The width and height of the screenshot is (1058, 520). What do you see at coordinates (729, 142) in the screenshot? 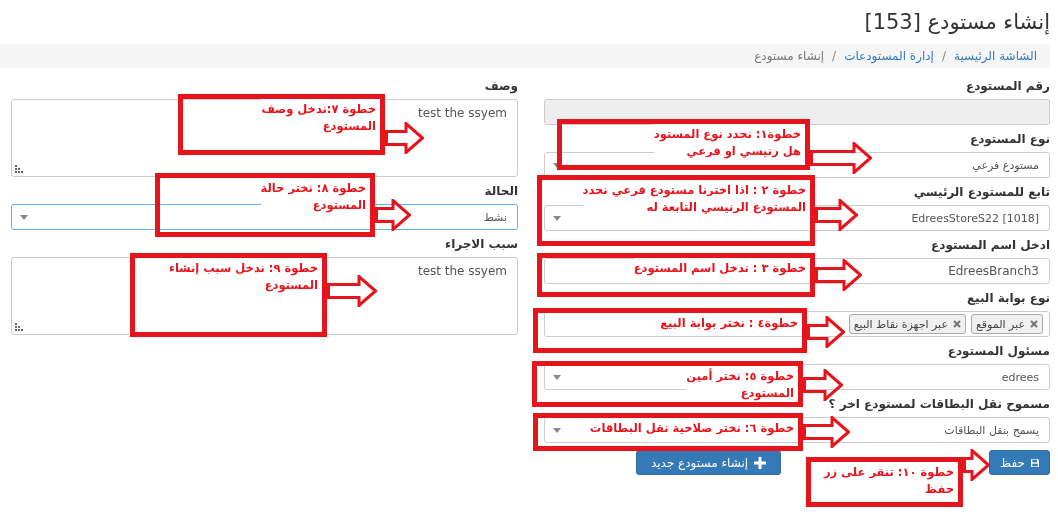
I see `annotation-text: خطوة١: نحدد نوع المستود هل رنيسي او فرعي` at bounding box center [729, 142].